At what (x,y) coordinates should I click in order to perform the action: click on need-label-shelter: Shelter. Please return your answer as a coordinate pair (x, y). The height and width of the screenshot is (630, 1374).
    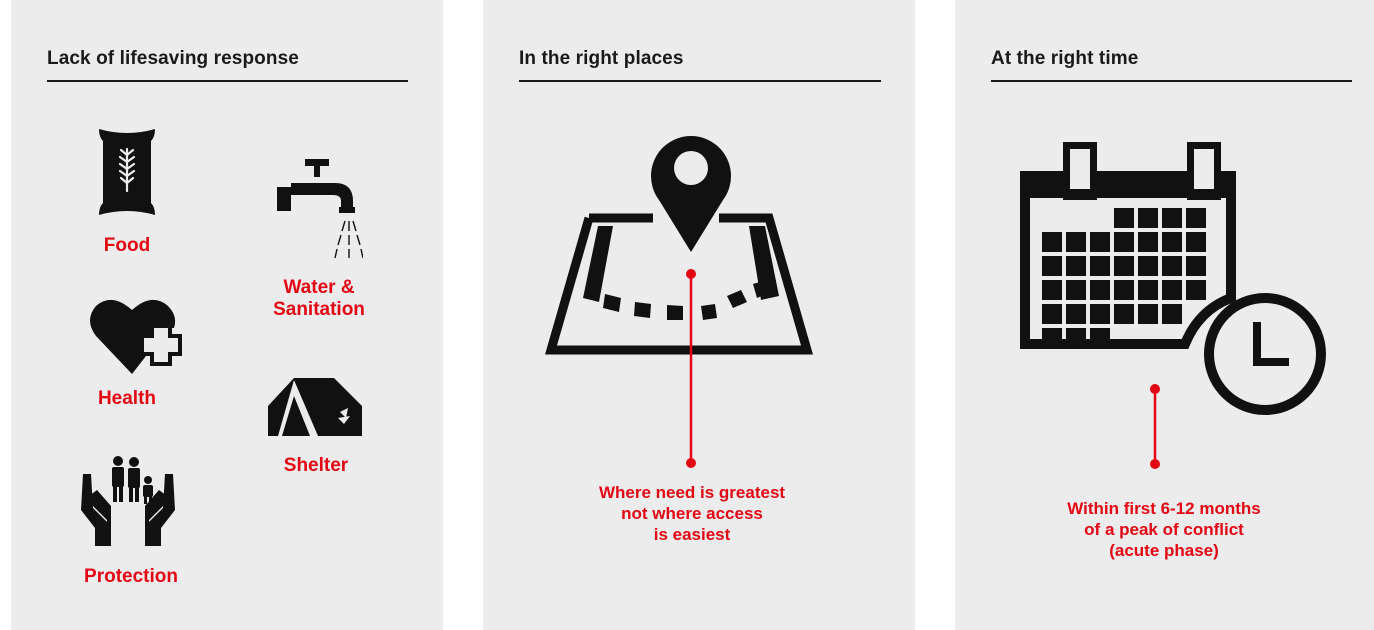
    Looking at the image, I should click on (316, 465).